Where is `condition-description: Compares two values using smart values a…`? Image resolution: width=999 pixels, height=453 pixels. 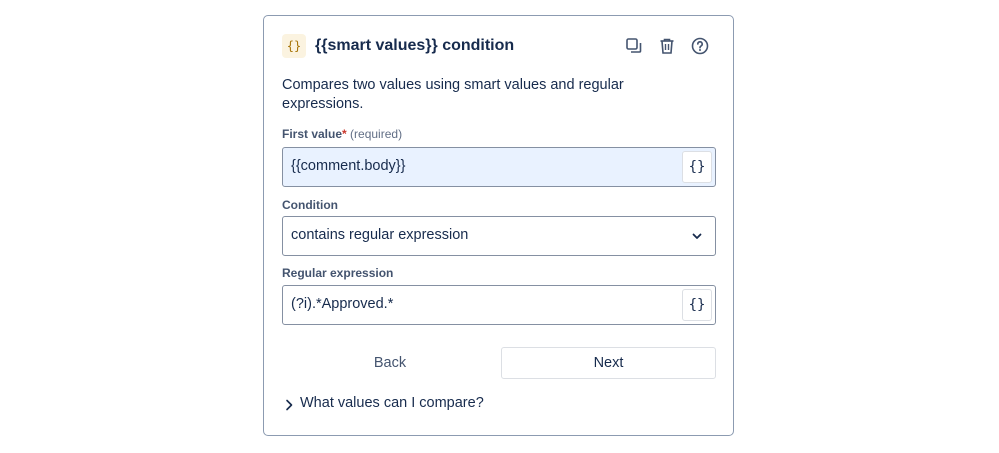
condition-description: Compares two values using smart values a… is located at coordinates (453, 94).